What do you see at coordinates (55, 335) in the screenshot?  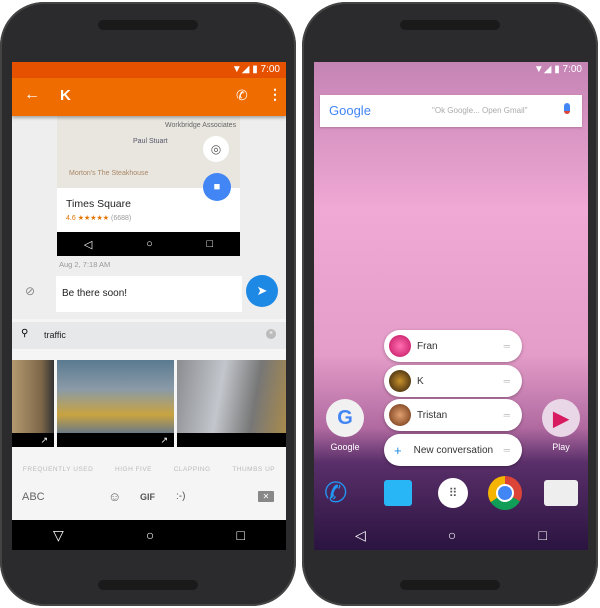 I see `gif-search-query: traffic` at bounding box center [55, 335].